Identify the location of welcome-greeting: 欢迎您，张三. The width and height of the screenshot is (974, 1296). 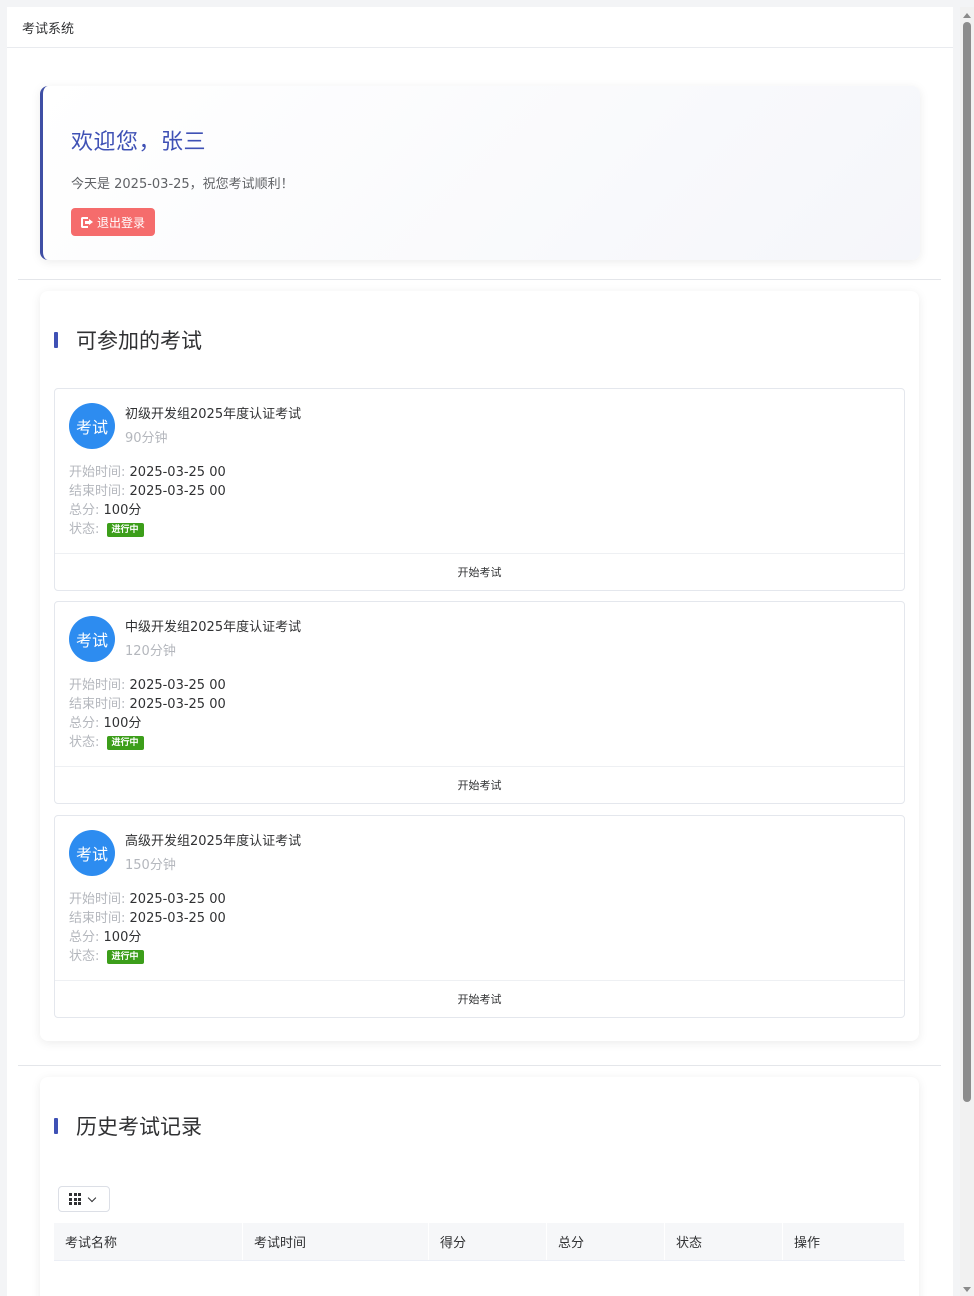
(139, 142).